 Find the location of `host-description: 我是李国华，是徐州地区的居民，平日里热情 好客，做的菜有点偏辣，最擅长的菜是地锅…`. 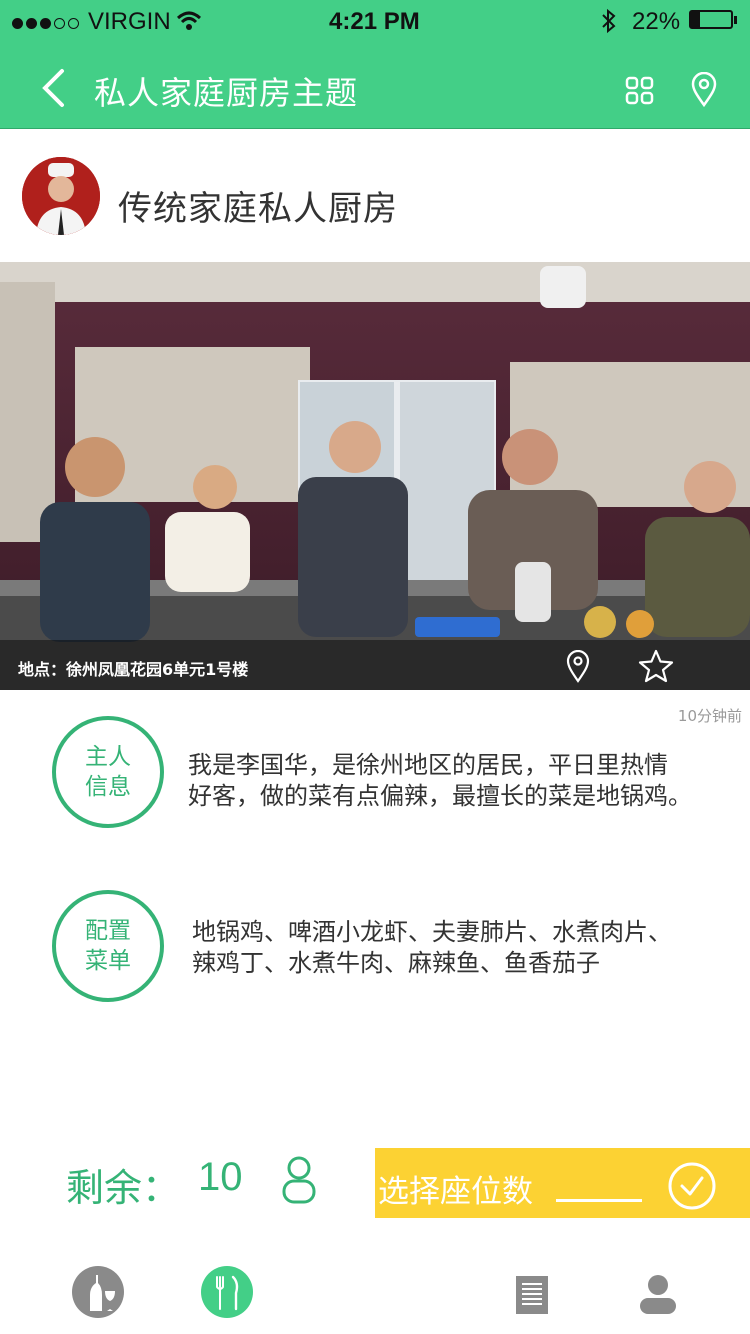

host-description: 我是李国华，是徐州地区的居民，平日里热情 好客，做的菜有点偏辣，最擅长的菜是地锅… is located at coordinates (440, 781).